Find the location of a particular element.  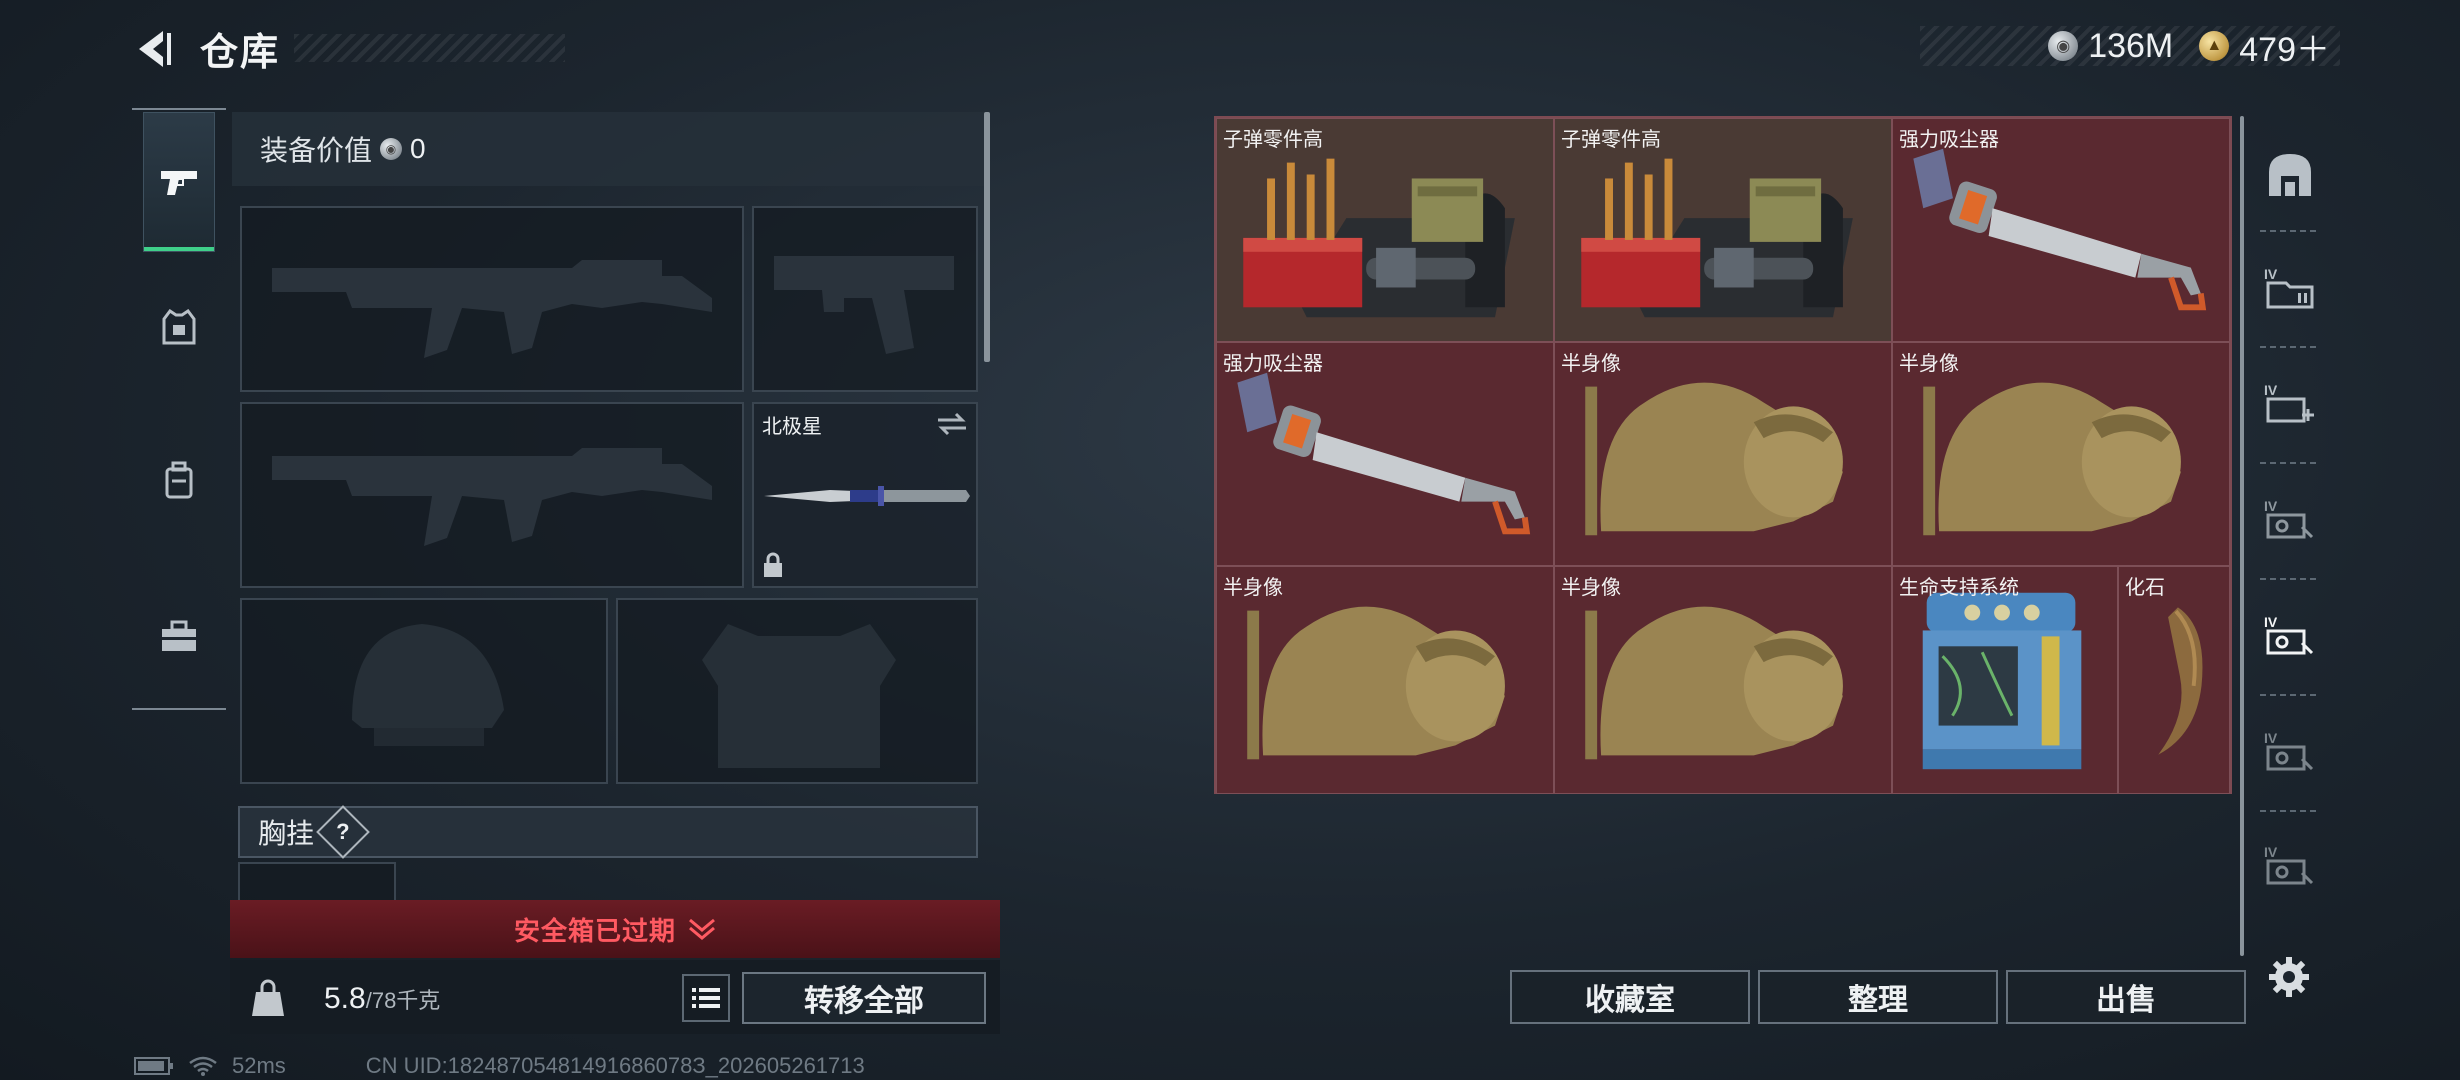

toolbox-icon is located at coordinates (179, 635).